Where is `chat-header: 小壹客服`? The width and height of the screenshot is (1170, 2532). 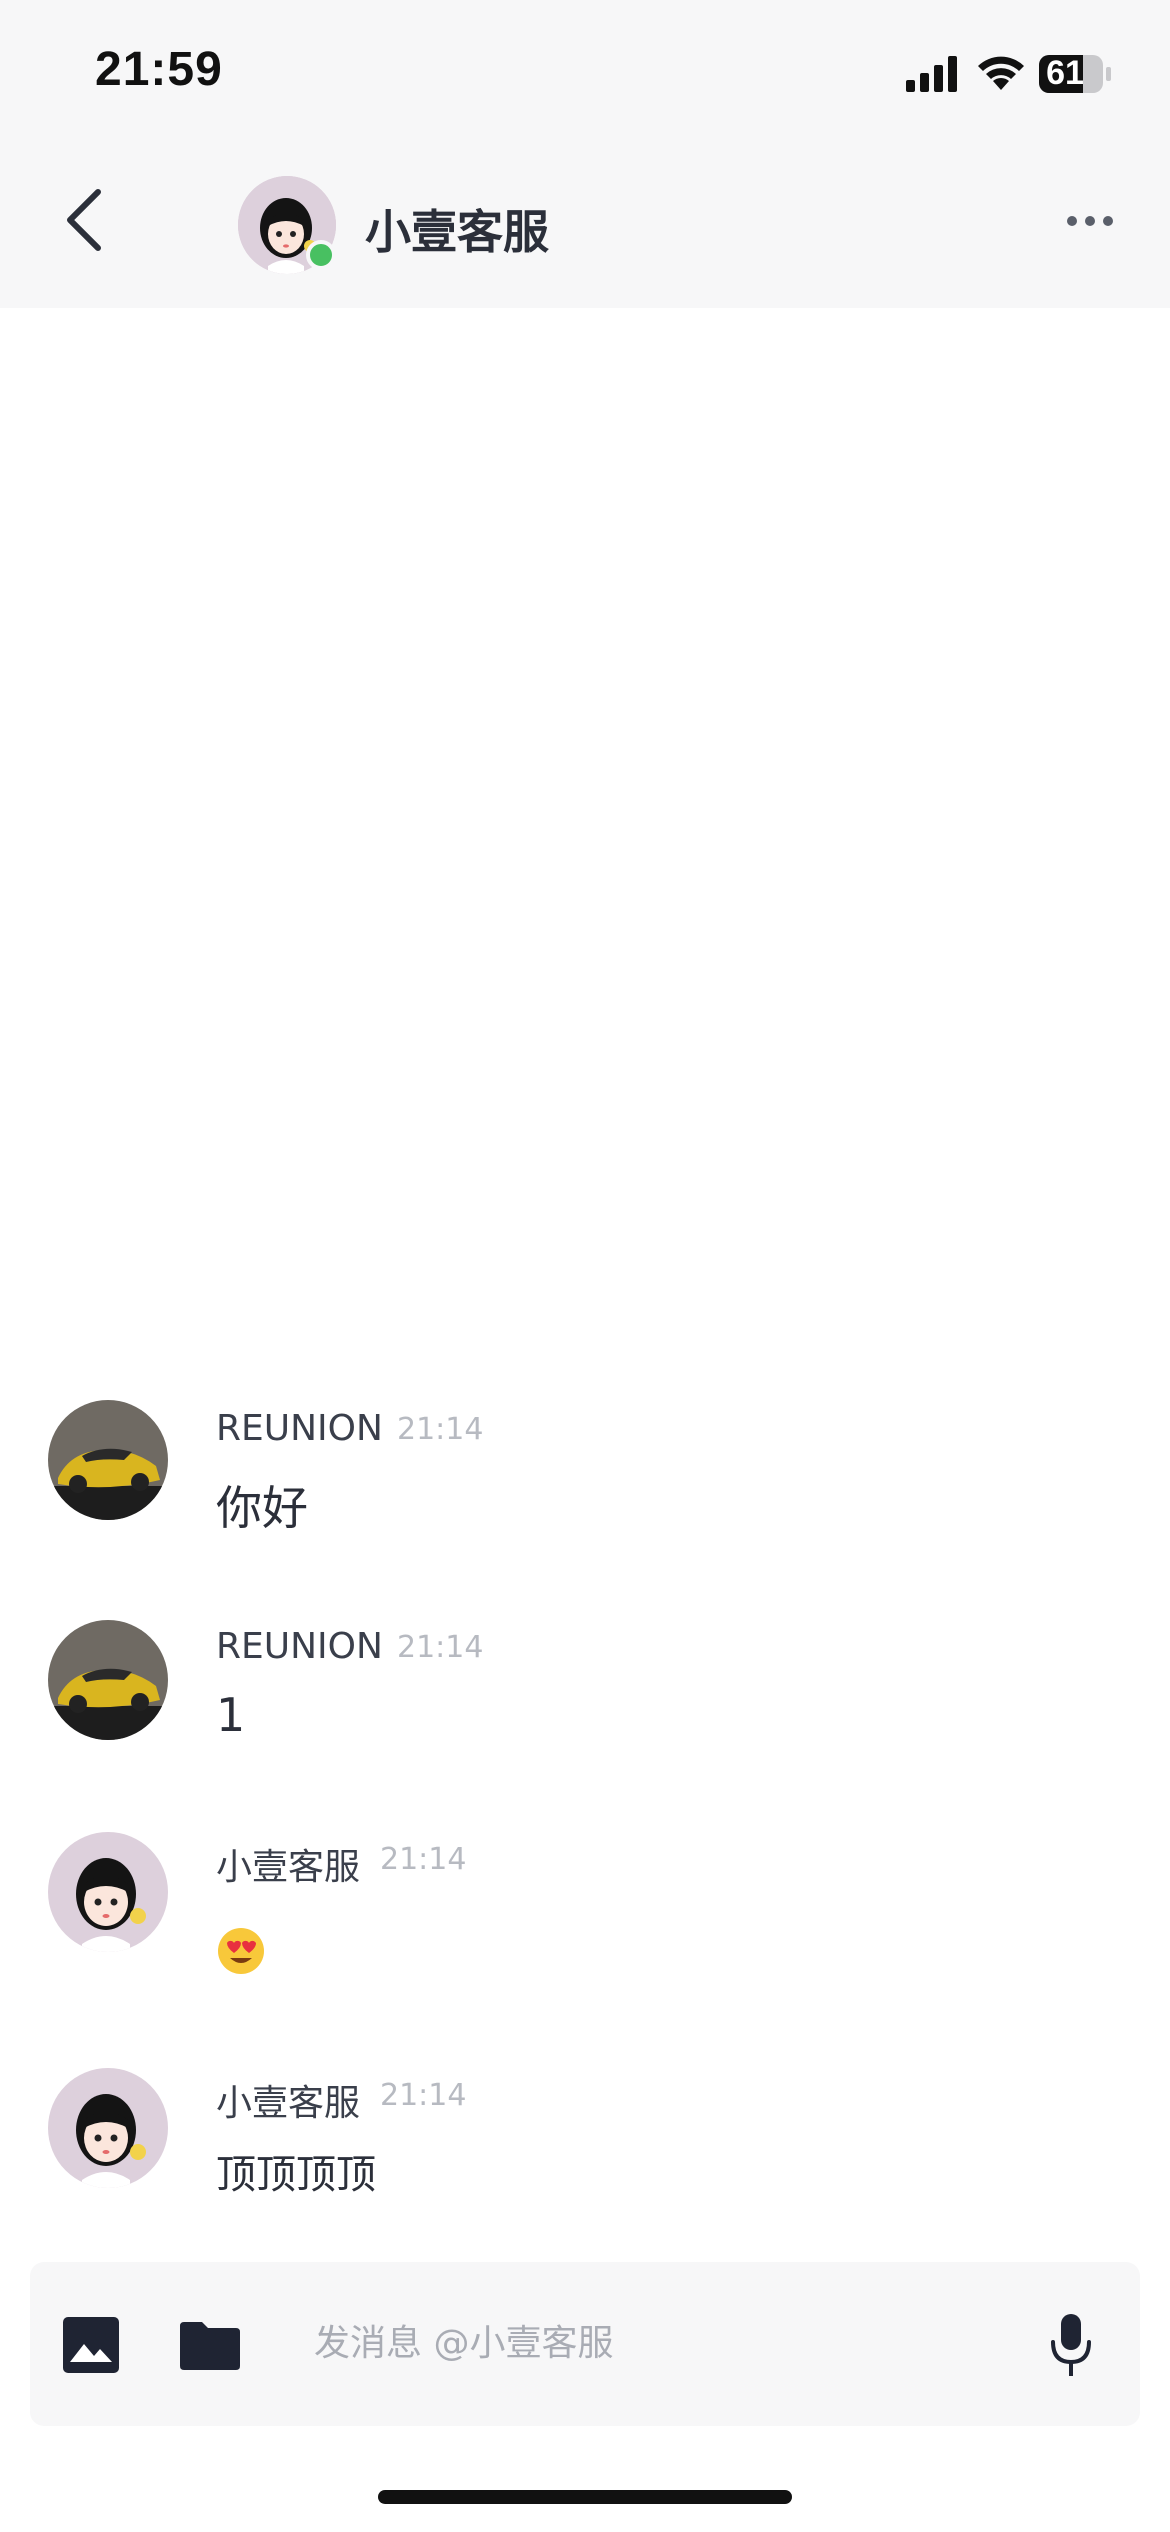 chat-header: 小壹客服 is located at coordinates (585, 224).